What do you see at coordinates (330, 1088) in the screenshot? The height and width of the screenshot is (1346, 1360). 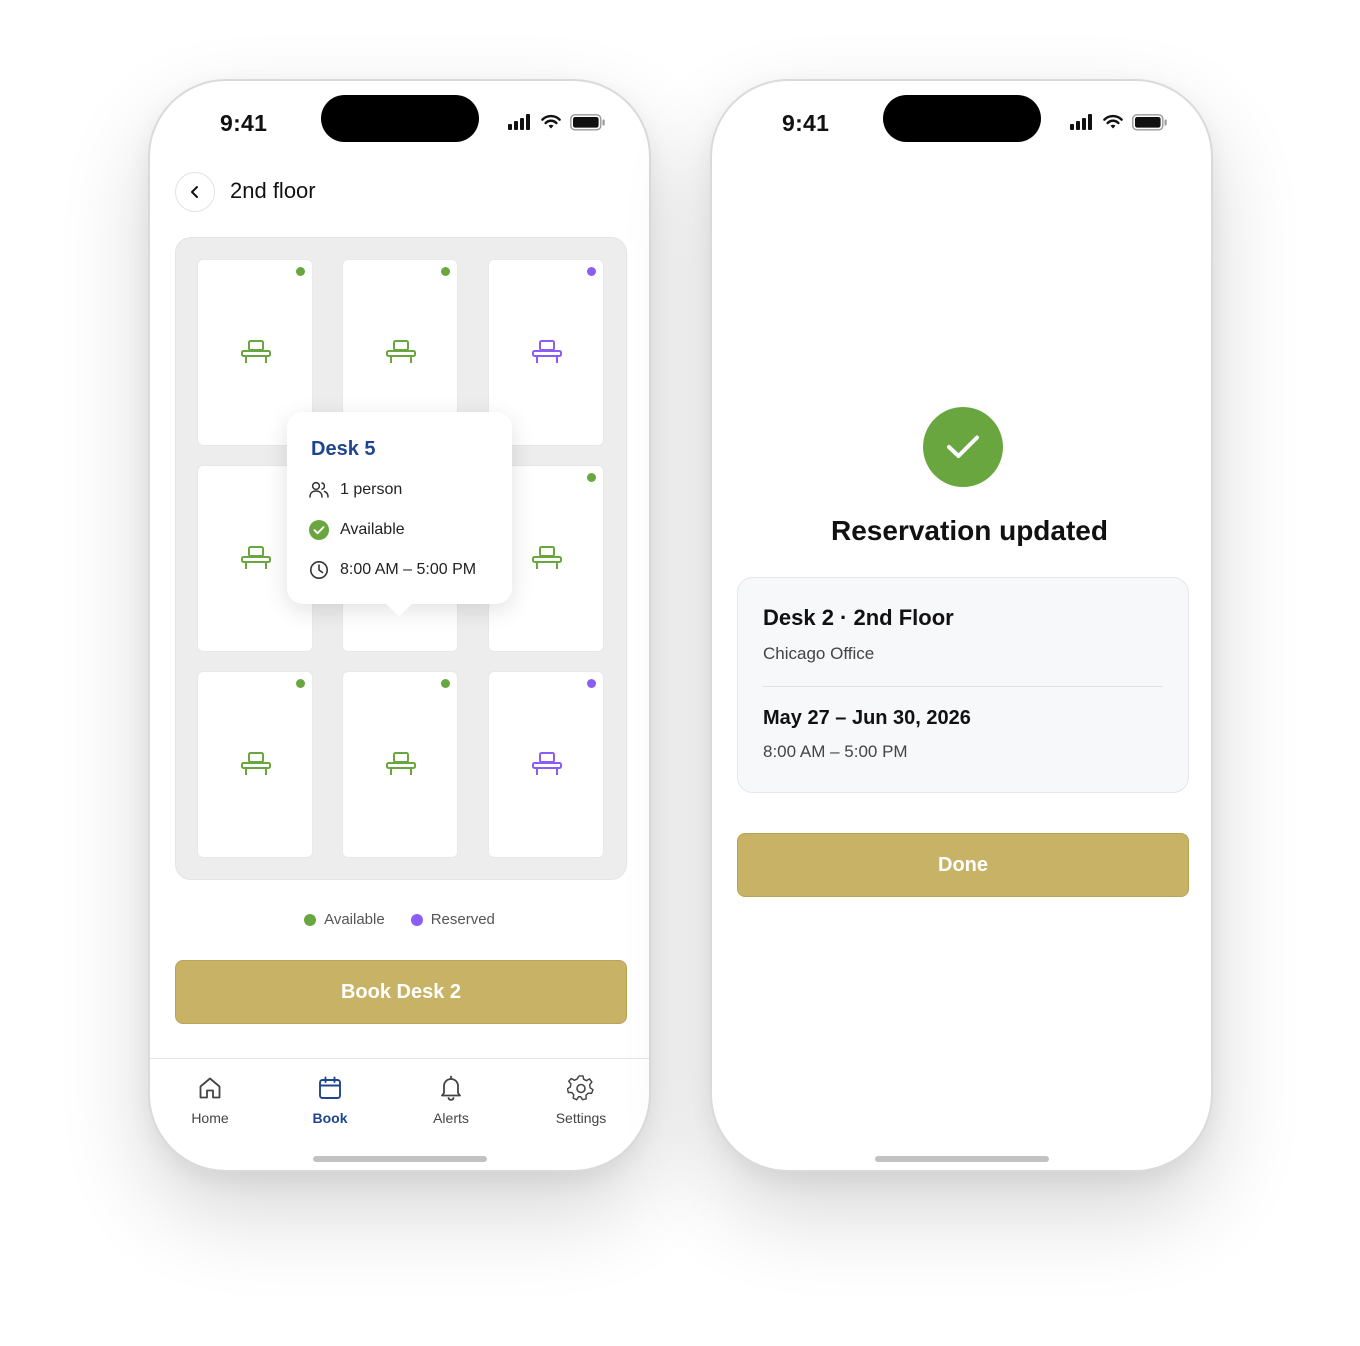 I see `calendar-icon` at bounding box center [330, 1088].